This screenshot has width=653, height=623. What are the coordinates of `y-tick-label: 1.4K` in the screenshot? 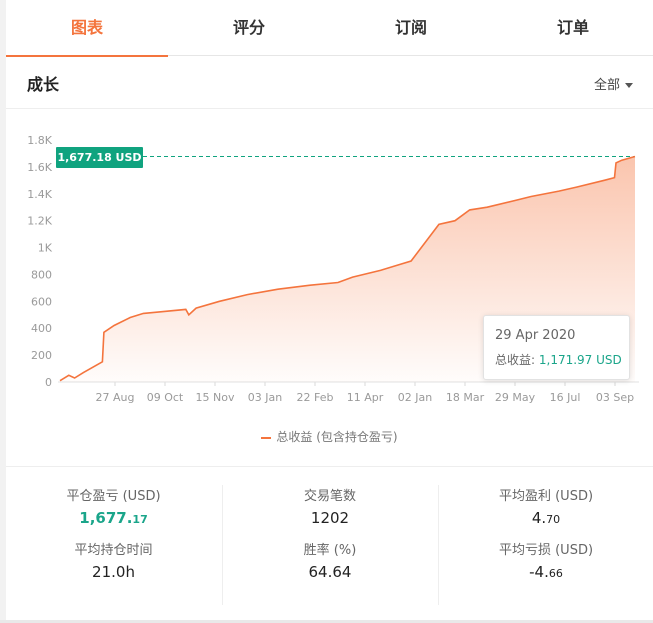 It's located at (39, 194).